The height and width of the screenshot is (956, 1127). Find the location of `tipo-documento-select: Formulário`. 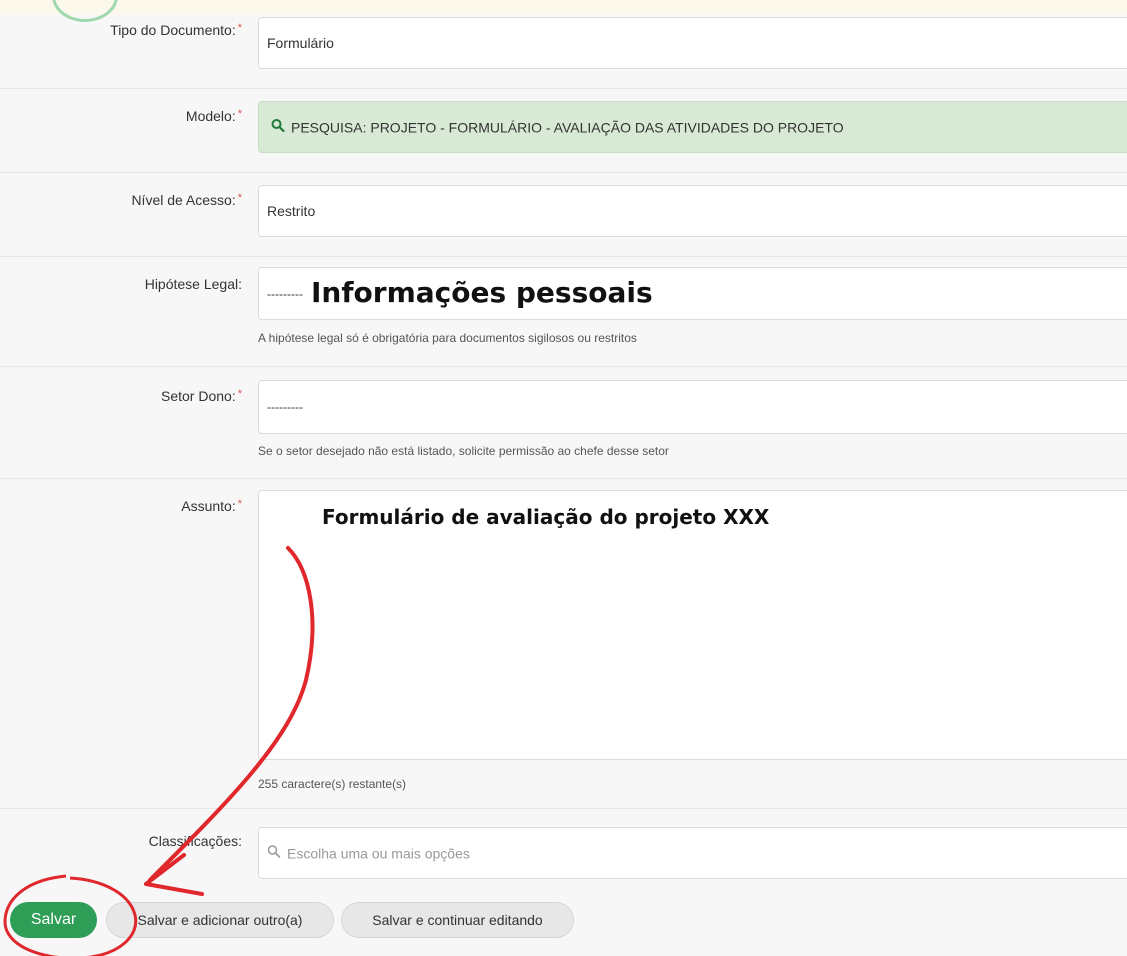

tipo-documento-select: Formulário is located at coordinates (692, 43).